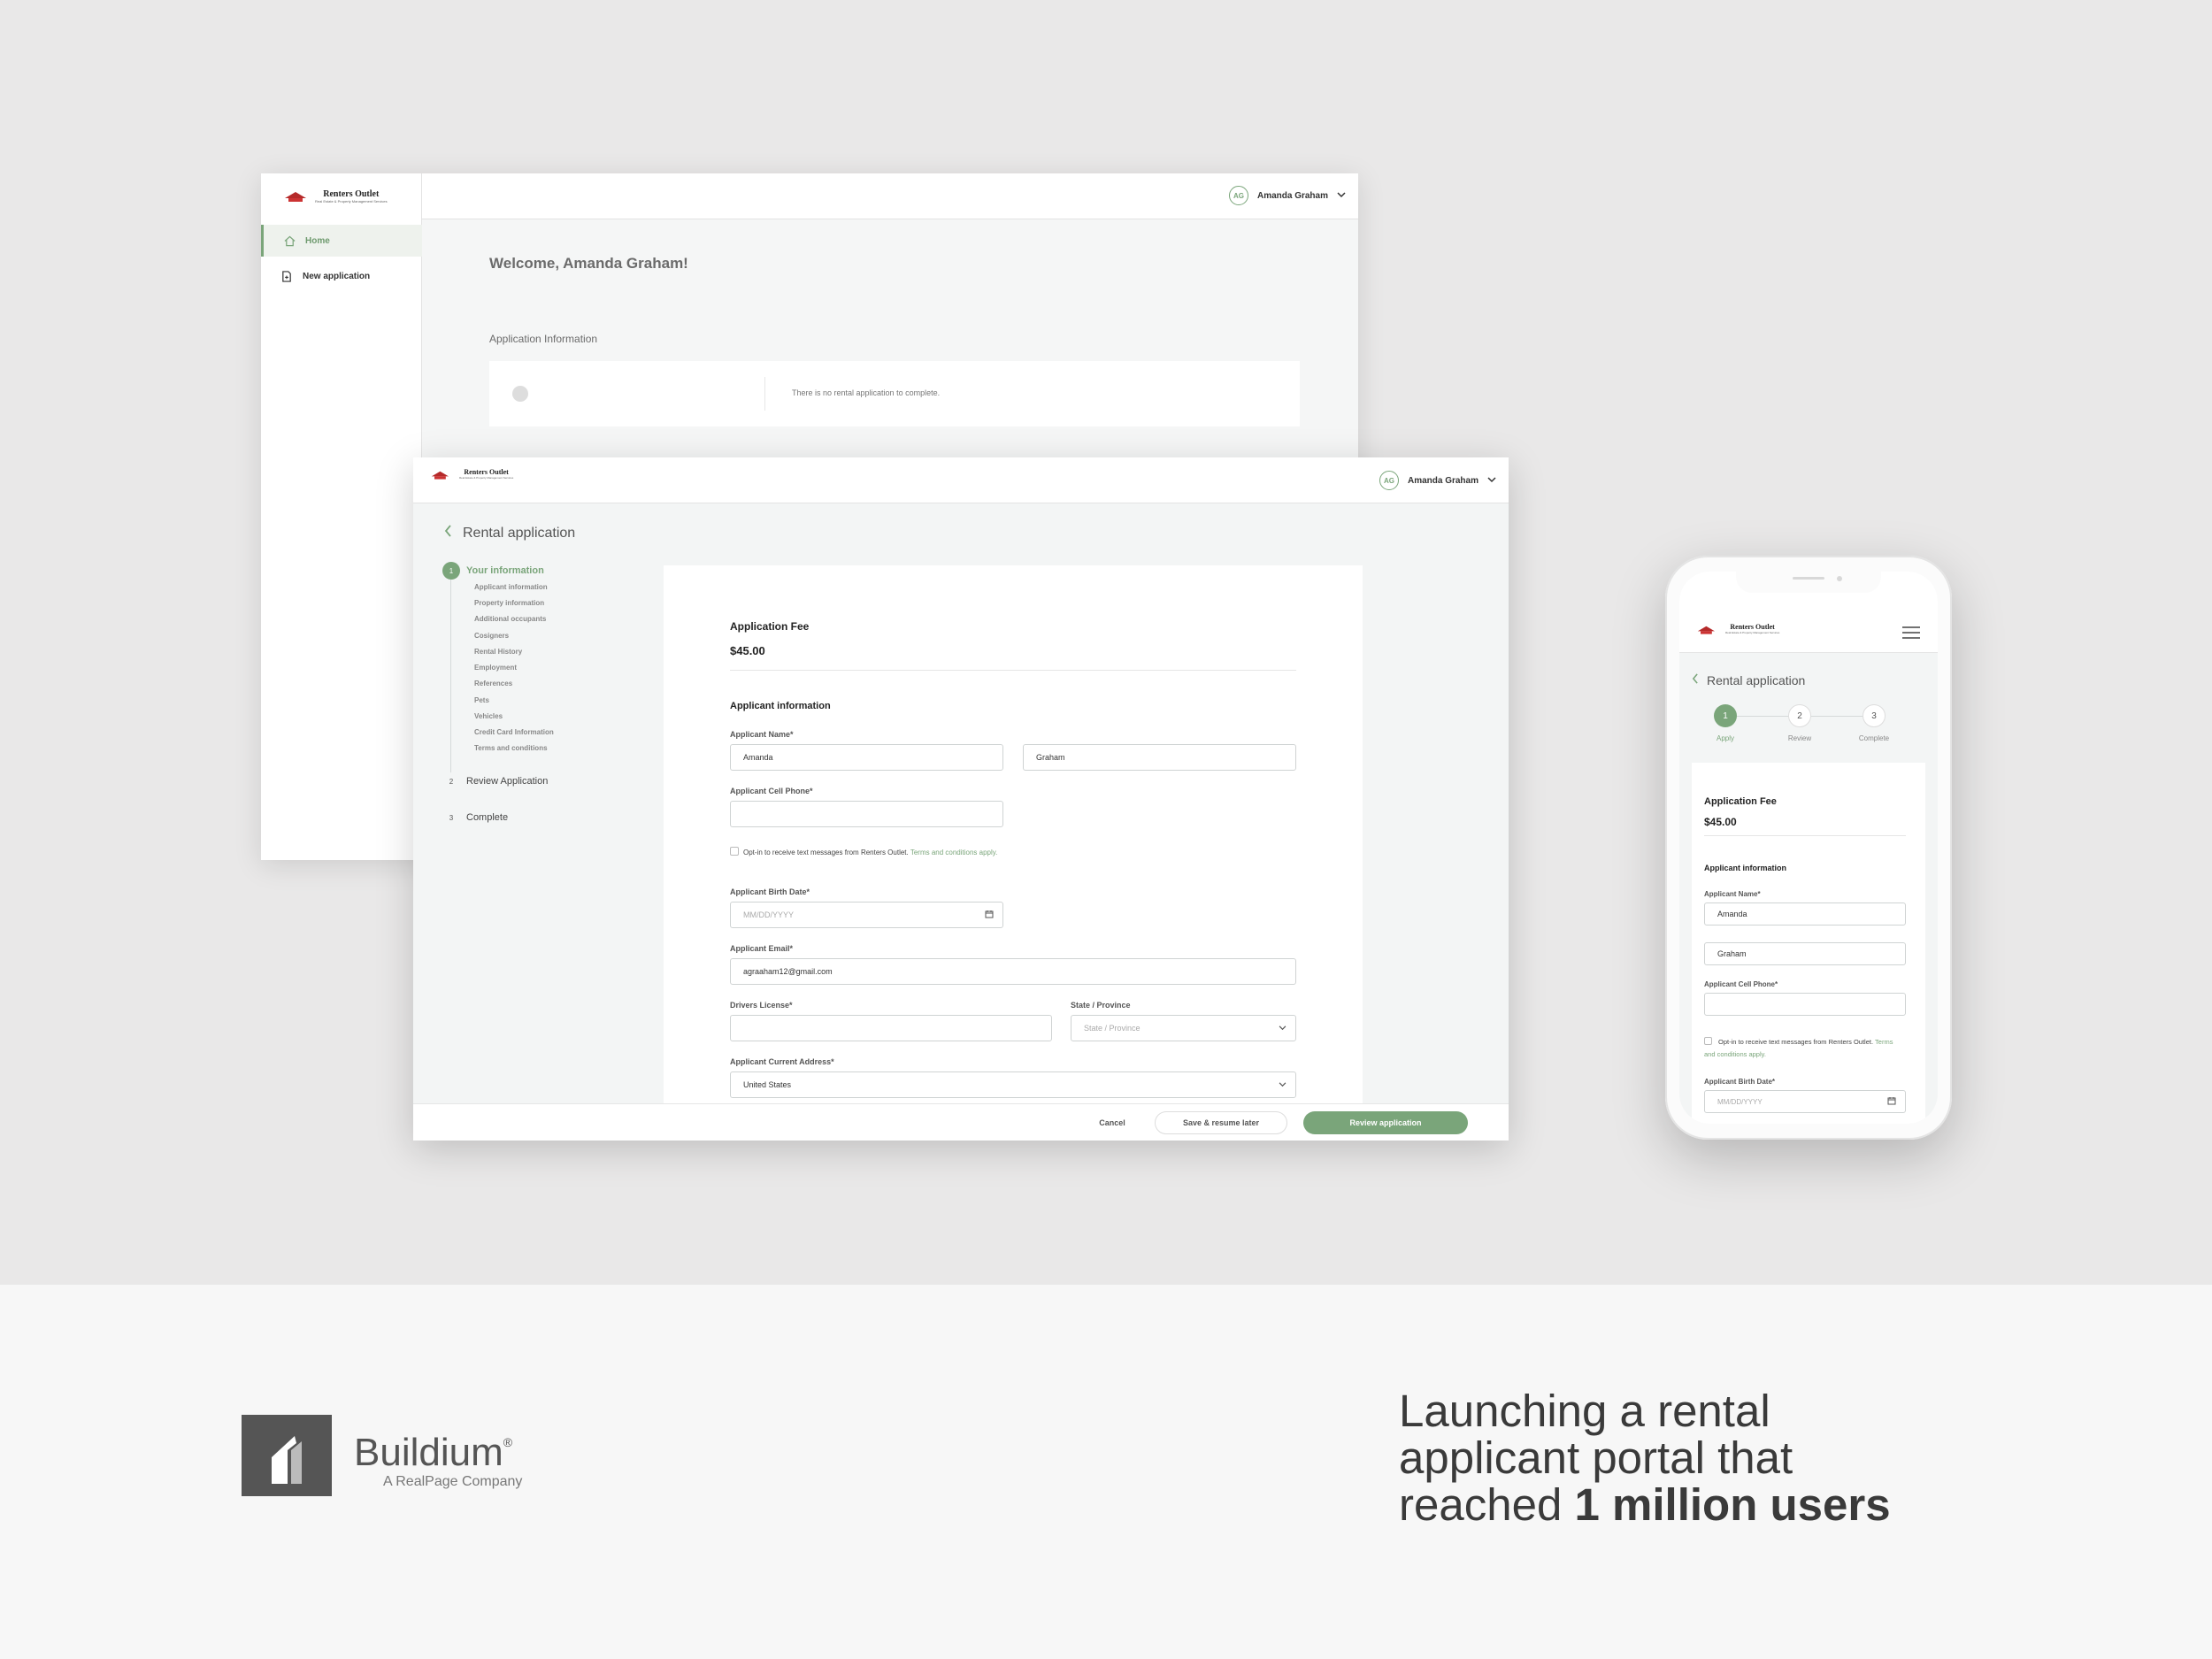  I want to click on page-header: Rental application, so click(510, 533).